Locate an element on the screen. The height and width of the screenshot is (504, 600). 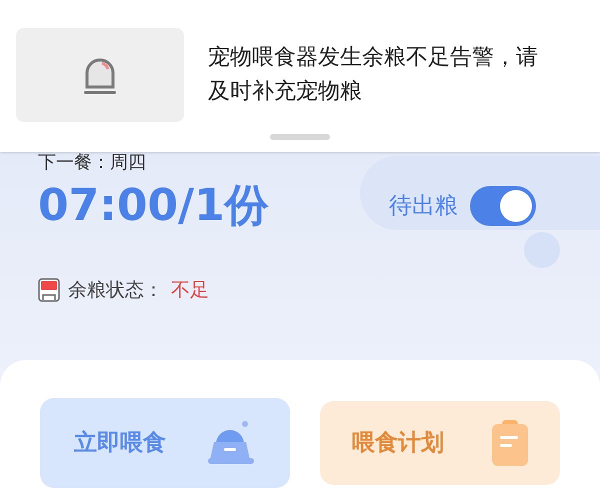
food-status-label: 余粮状态： is located at coordinates (115, 290).